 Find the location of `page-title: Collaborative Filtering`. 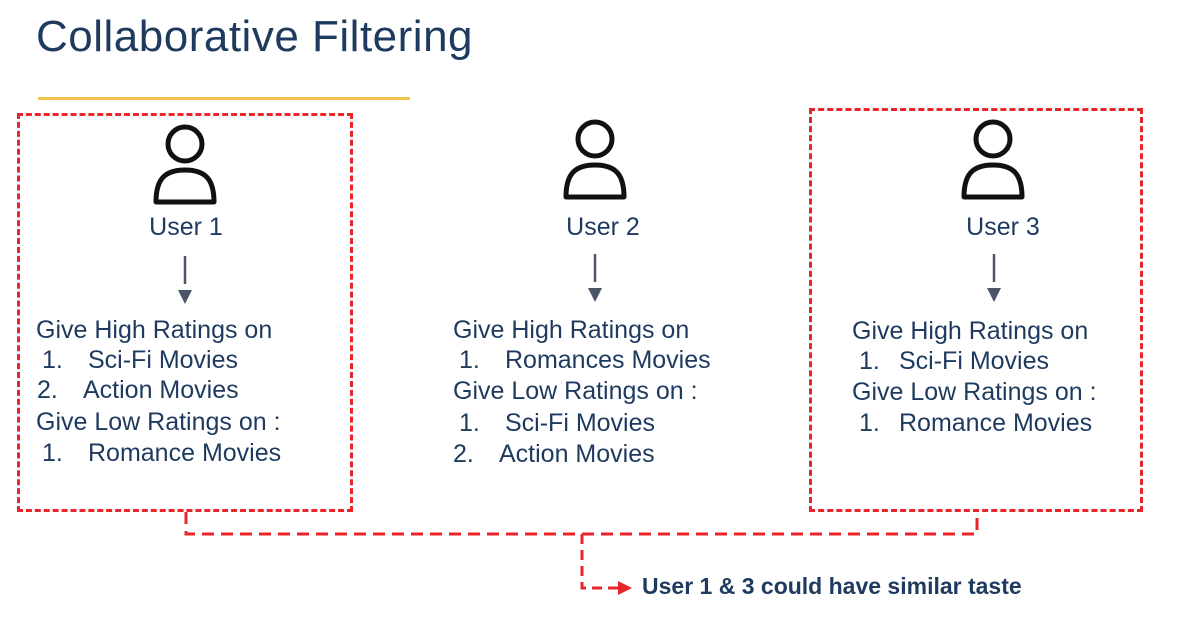

page-title: Collaborative Filtering is located at coordinates (255, 36).